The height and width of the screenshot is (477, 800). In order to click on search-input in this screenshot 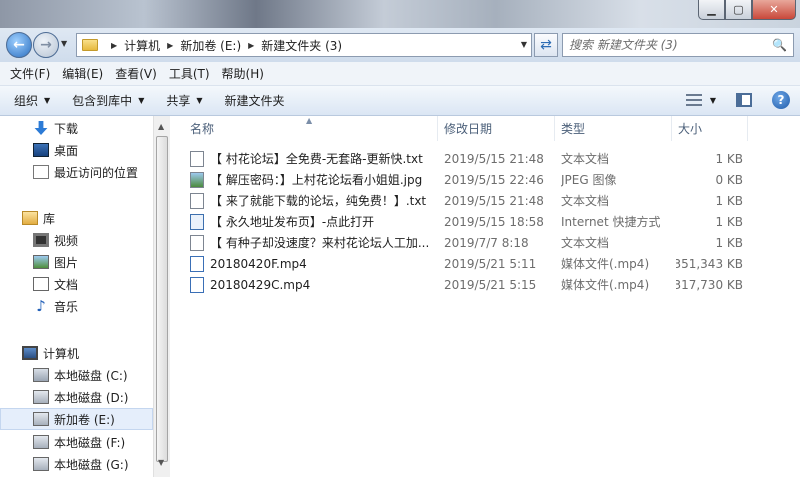, I will do `click(664, 45)`.